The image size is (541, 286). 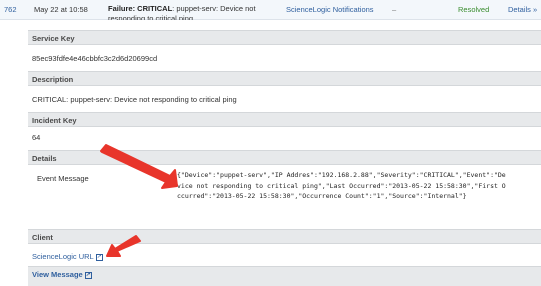 I want to click on annotation-arrows, so click(x=139, y=200).